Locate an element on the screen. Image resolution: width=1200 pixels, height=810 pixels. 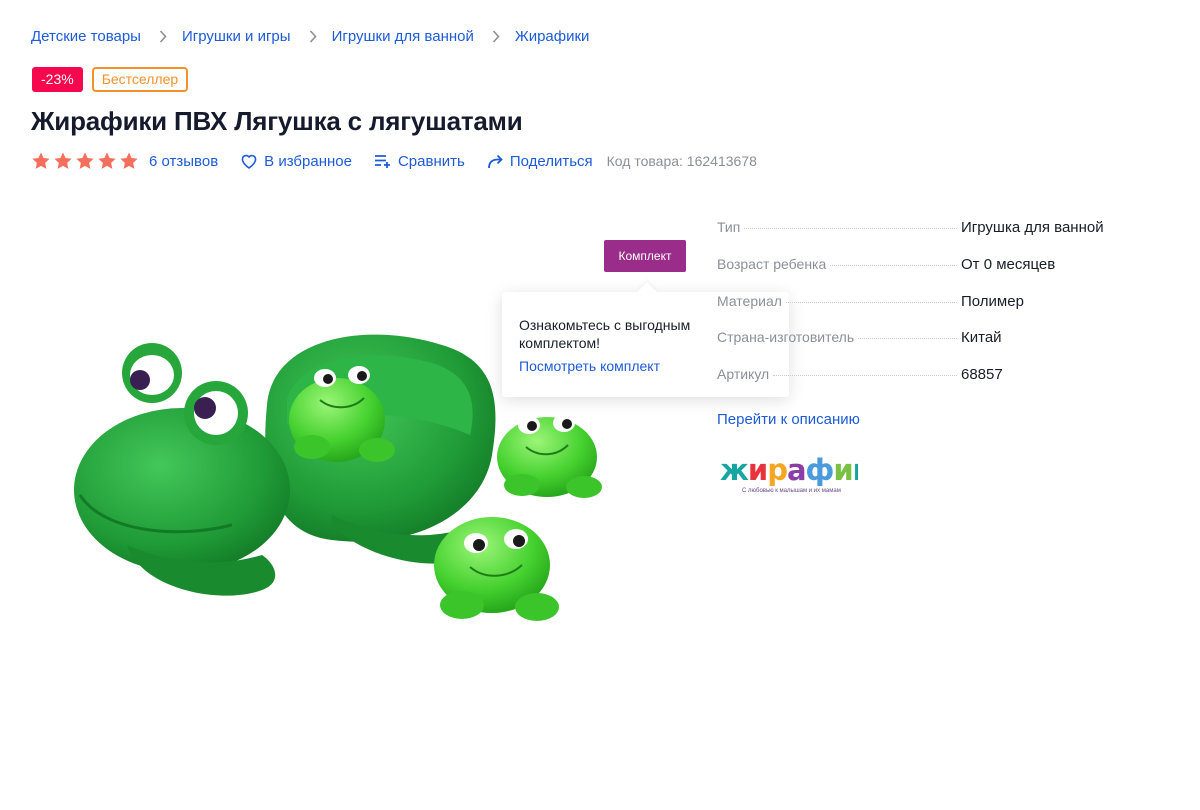
brand-logo: жирафики С любовью к малышам и их мамам is located at coordinates (788, 476).